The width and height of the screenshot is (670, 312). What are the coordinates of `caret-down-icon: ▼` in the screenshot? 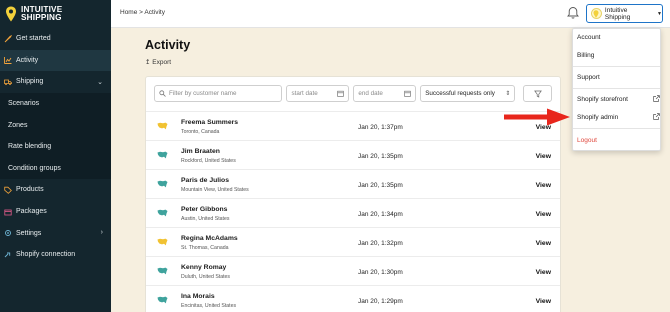 It's located at (659, 13).